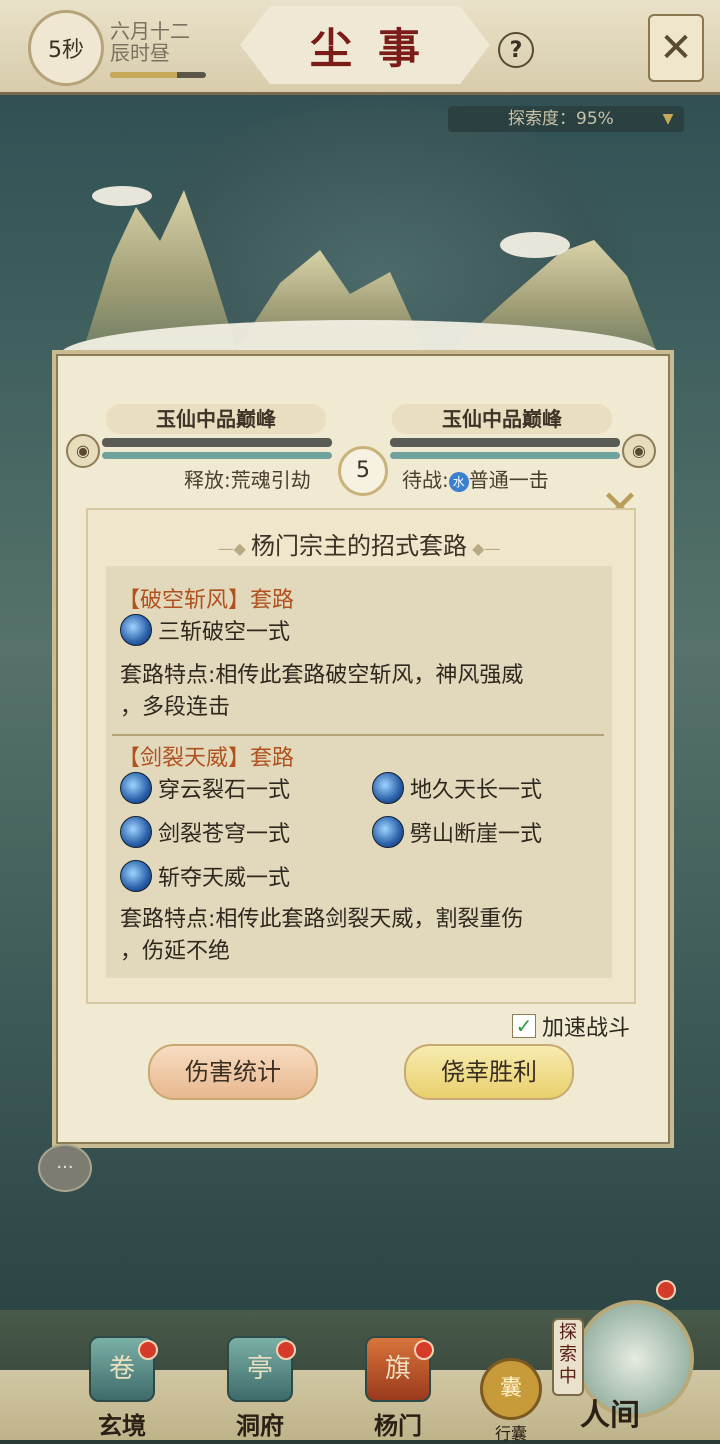 The width and height of the screenshot is (720, 1444). What do you see at coordinates (217, 442) in the screenshot?
I see `left-hp-bar` at bounding box center [217, 442].